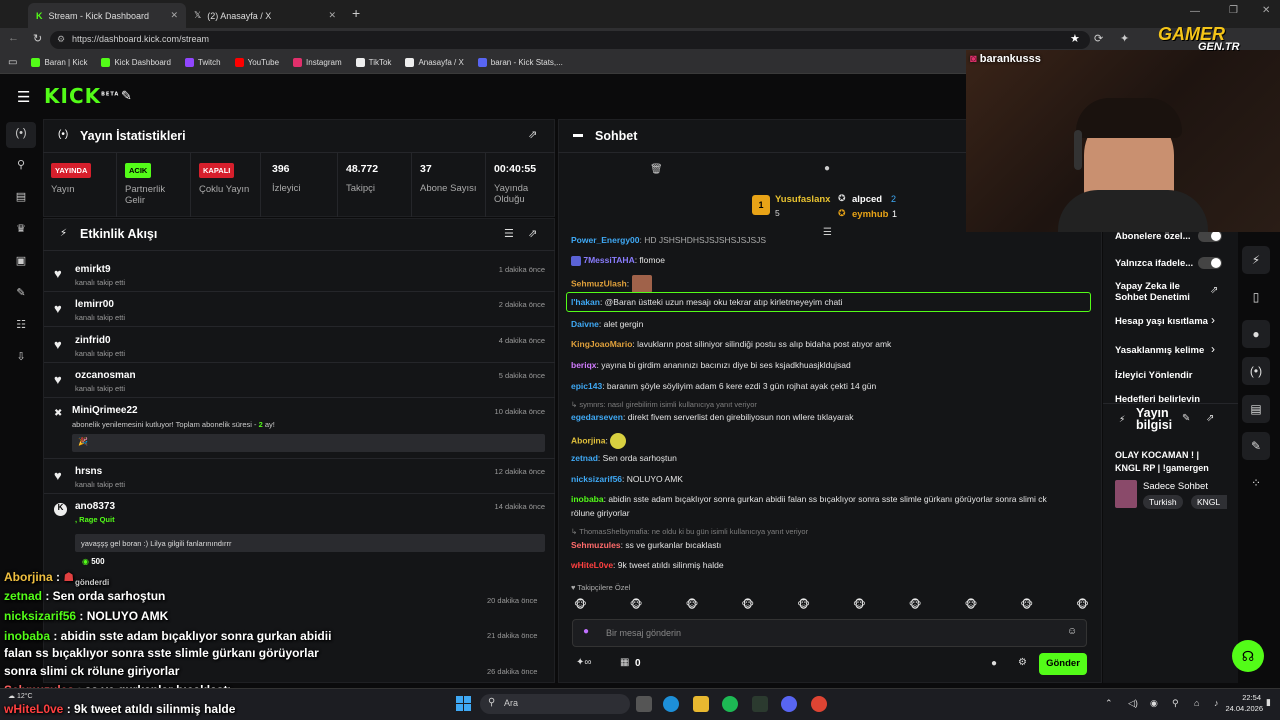 Image resolution: width=1280 pixels, height=720 pixels. Describe the element at coordinates (1256, 409) in the screenshot. I see `layout-icon: ▤` at that location.